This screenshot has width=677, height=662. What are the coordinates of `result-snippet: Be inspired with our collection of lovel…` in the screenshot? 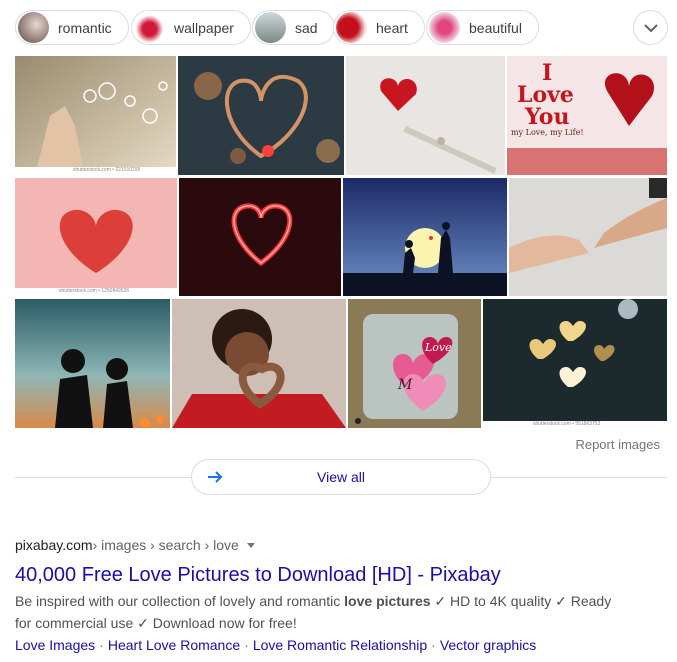 It's located at (315, 612).